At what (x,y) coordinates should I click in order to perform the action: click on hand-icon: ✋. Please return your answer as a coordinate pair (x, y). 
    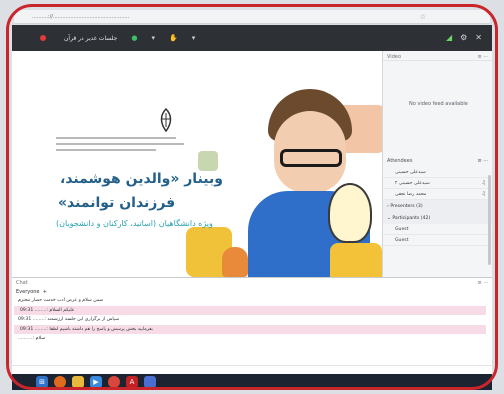
    Looking at the image, I should click on (173, 38).